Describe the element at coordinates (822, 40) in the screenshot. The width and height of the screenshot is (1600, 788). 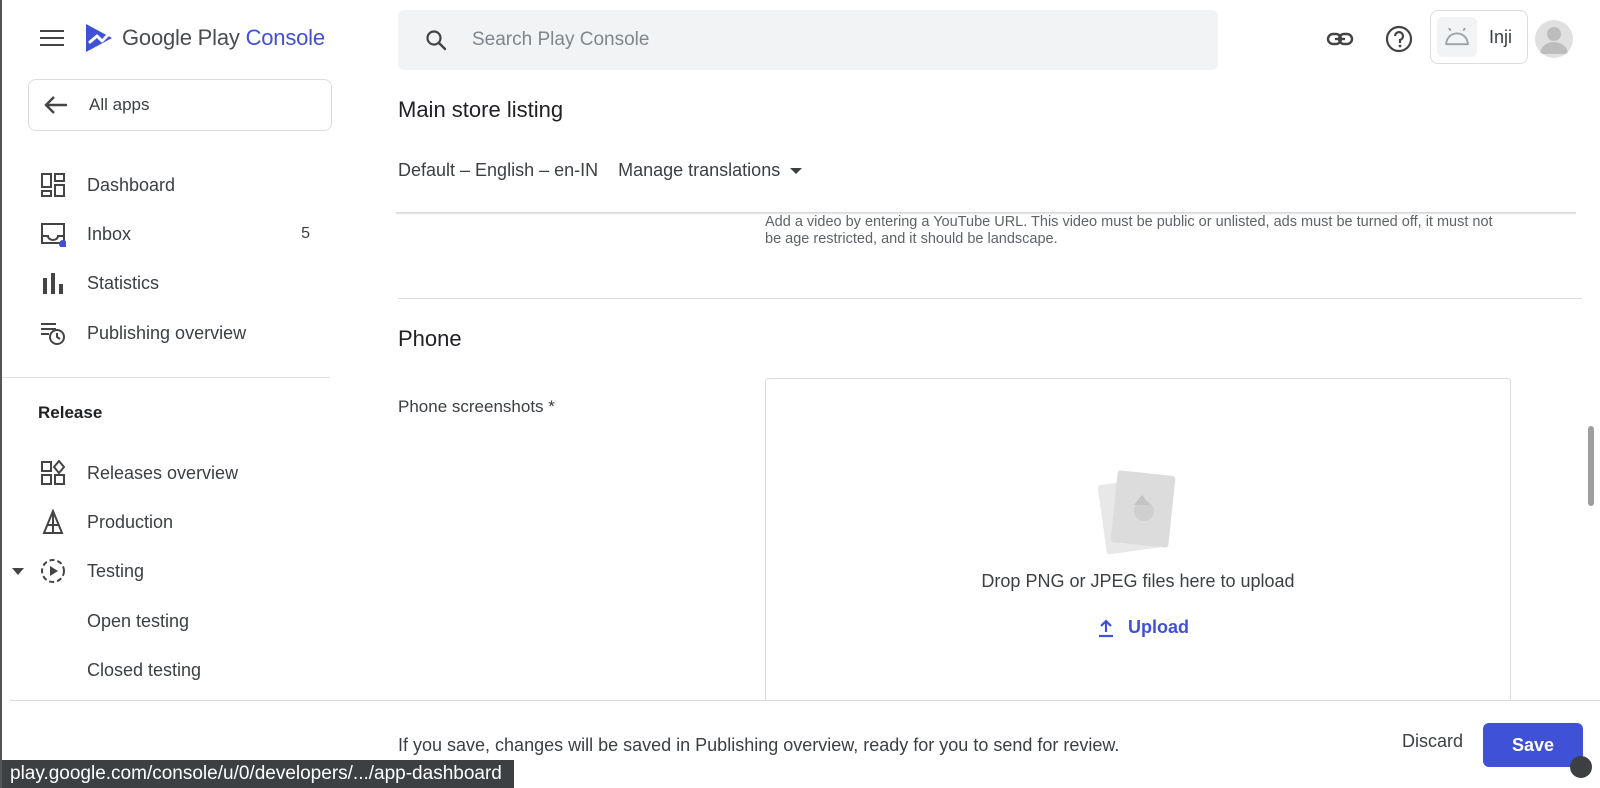
I see `search-input` at that location.